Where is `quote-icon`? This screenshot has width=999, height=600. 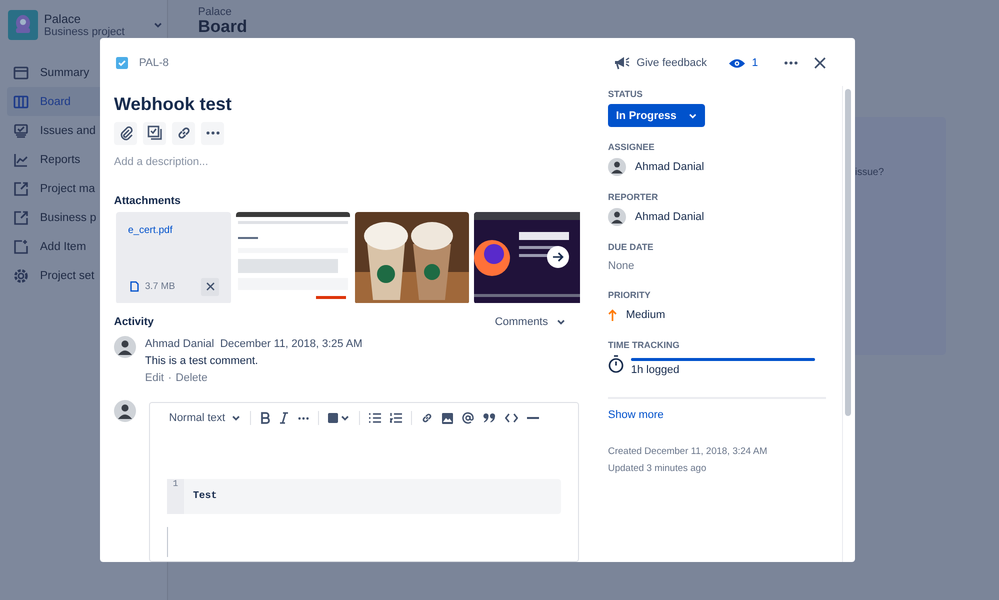
quote-icon is located at coordinates (489, 418).